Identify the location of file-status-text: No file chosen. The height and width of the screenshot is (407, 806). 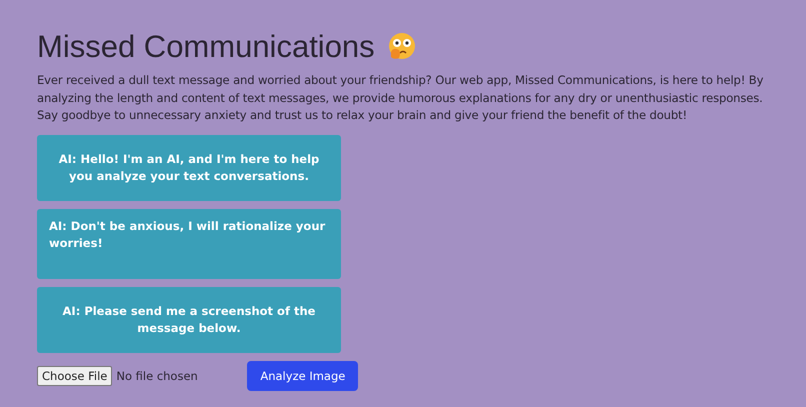
(157, 375).